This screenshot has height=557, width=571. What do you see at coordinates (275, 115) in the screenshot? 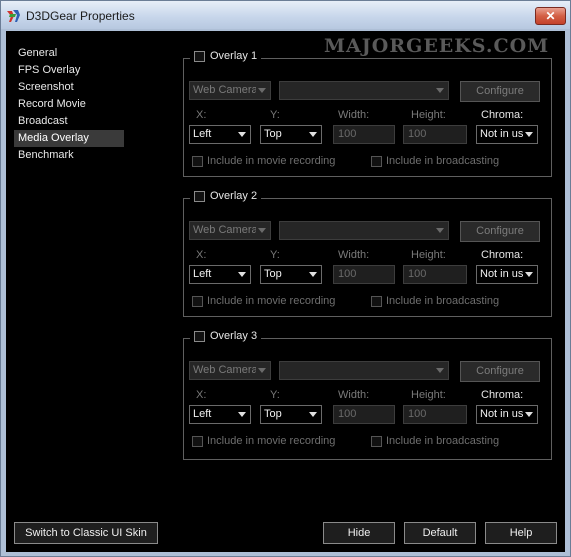
I see `overlay-1-y-label: Y:` at bounding box center [275, 115].